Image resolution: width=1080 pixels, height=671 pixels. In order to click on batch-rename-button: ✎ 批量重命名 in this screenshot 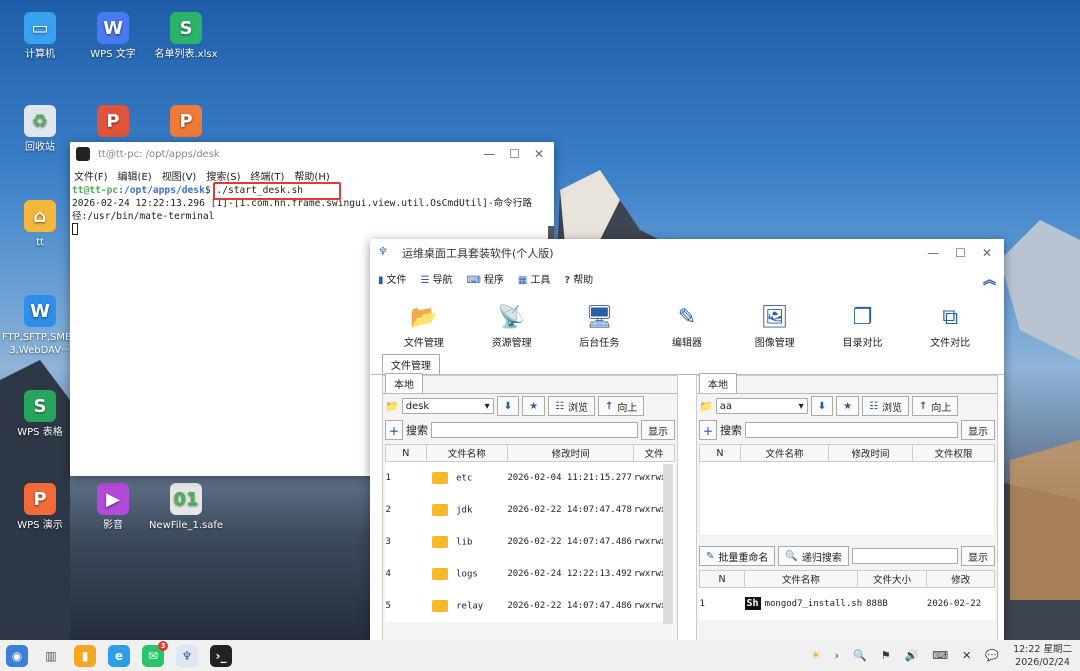, I will do `click(737, 556)`.